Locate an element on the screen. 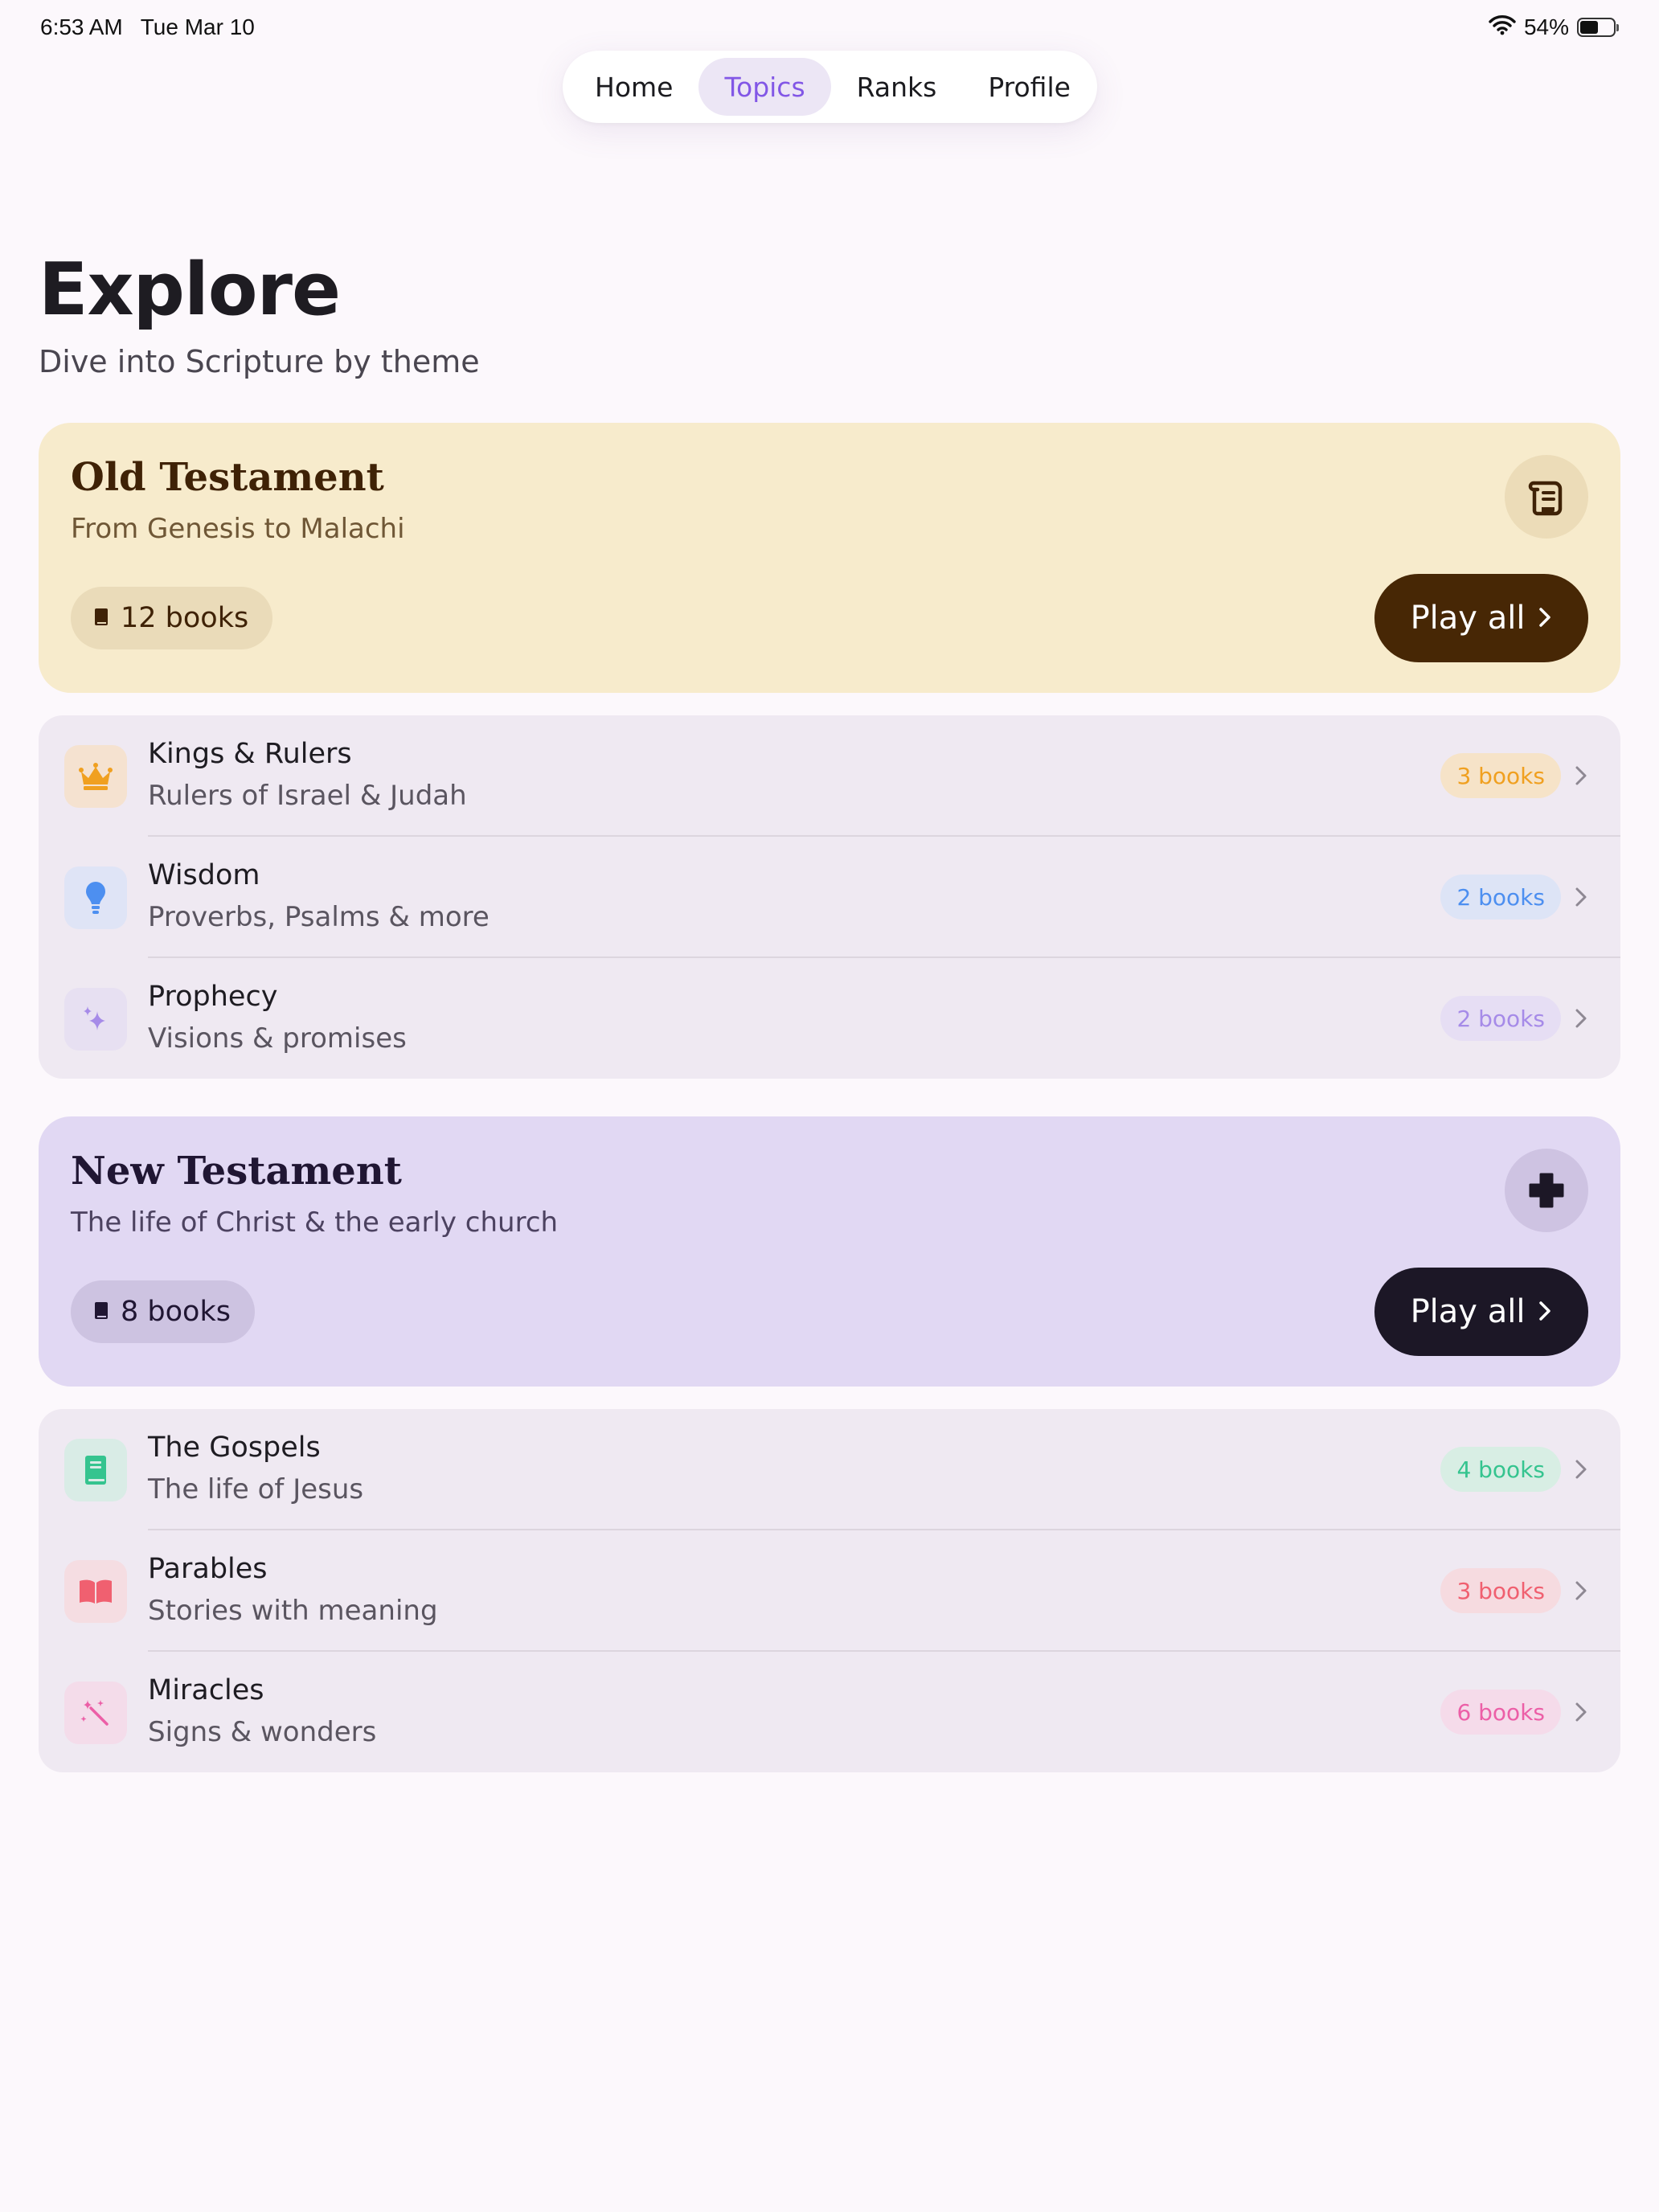 The image size is (1659, 2212). status-date: Tue Mar 10 is located at coordinates (197, 26).